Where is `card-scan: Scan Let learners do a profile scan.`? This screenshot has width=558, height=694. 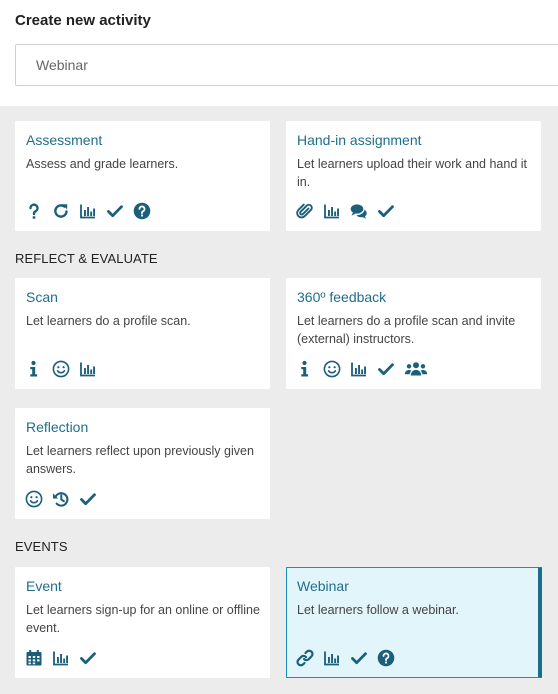 card-scan: Scan Let learners do a profile scan. is located at coordinates (142, 333).